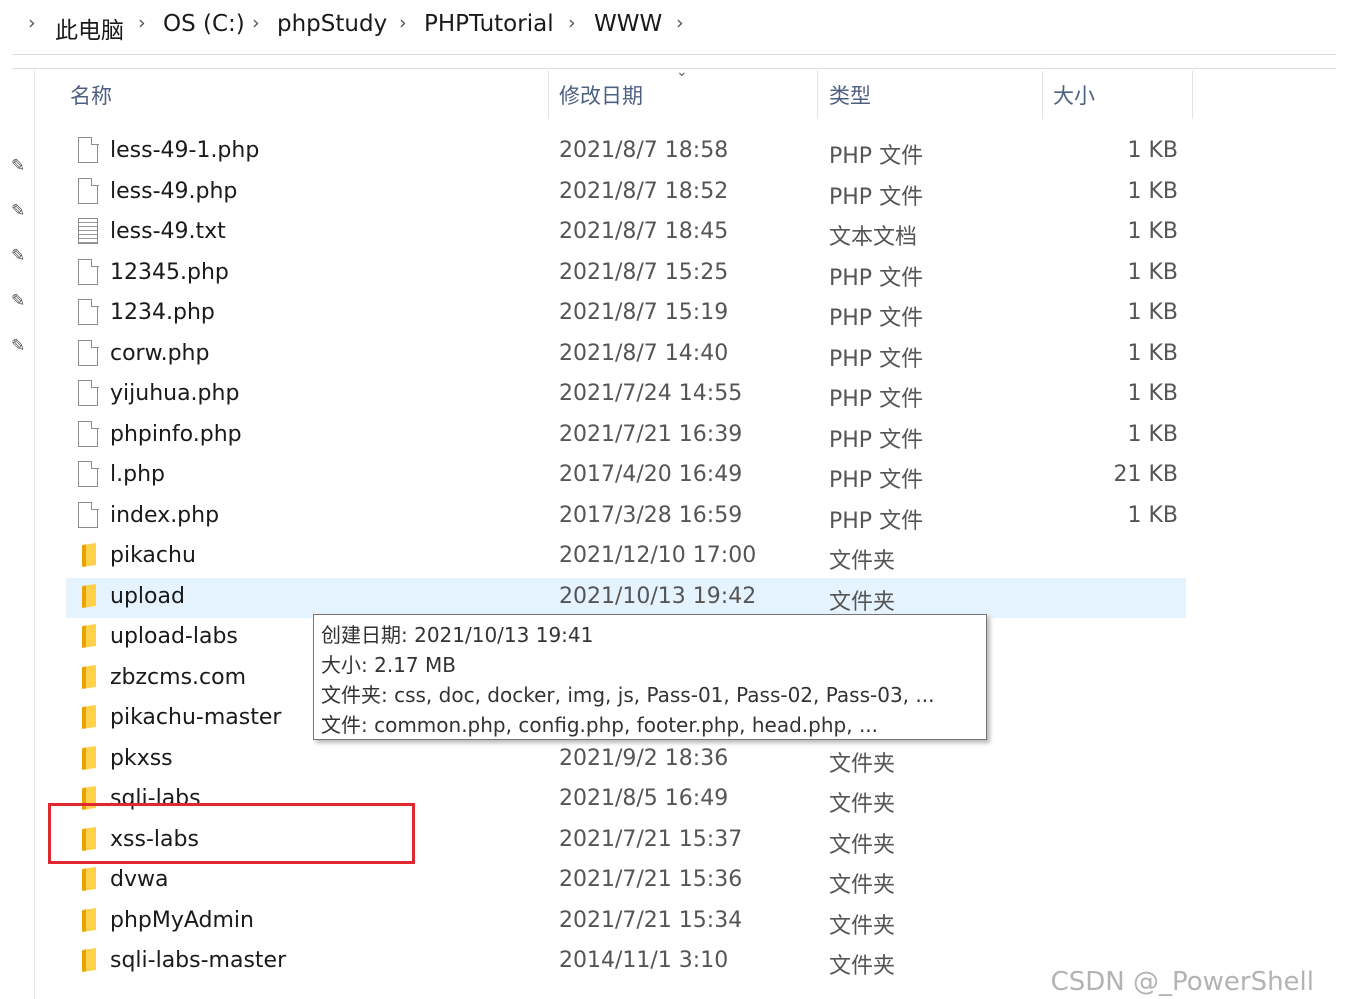 This screenshot has width=1352, height=999. I want to click on file-name: less-49.txt, so click(168, 231).